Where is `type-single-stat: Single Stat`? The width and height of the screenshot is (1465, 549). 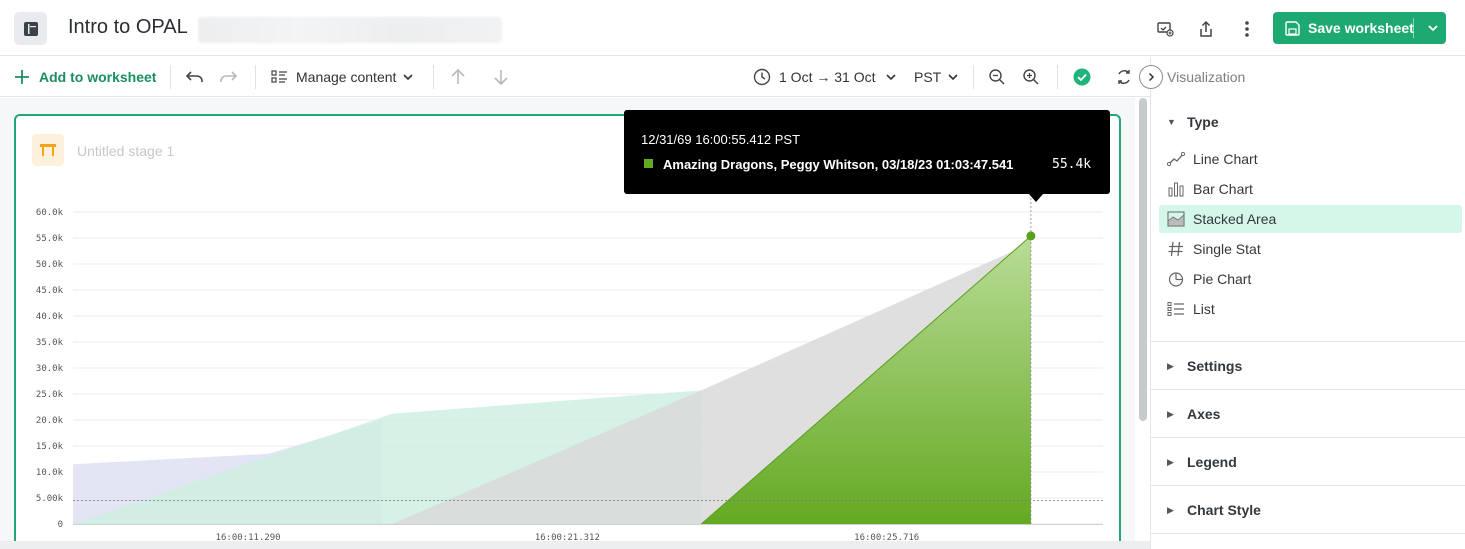 type-single-stat: Single Stat is located at coordinates (1310, 249).